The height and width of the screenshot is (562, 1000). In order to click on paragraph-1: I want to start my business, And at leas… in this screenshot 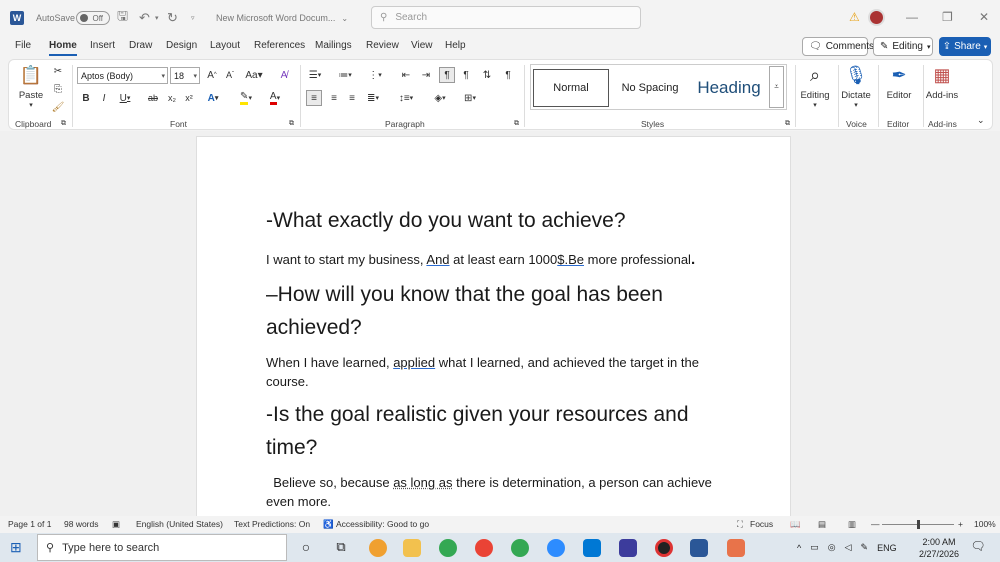, I will do `click(496, 259)`.